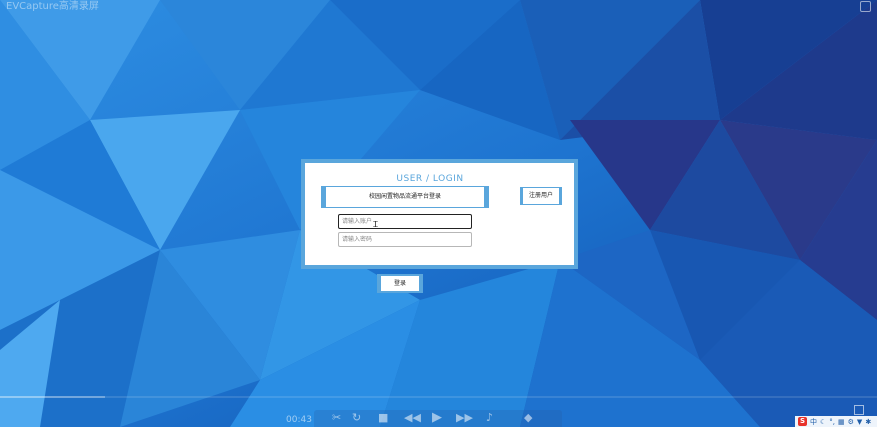 This screenshot has width=877, height=427. What do you see at coordinates (412, 417) in the screenshot?
I see `rewind-icon: ◀◀` at bounding box center [412, 417].